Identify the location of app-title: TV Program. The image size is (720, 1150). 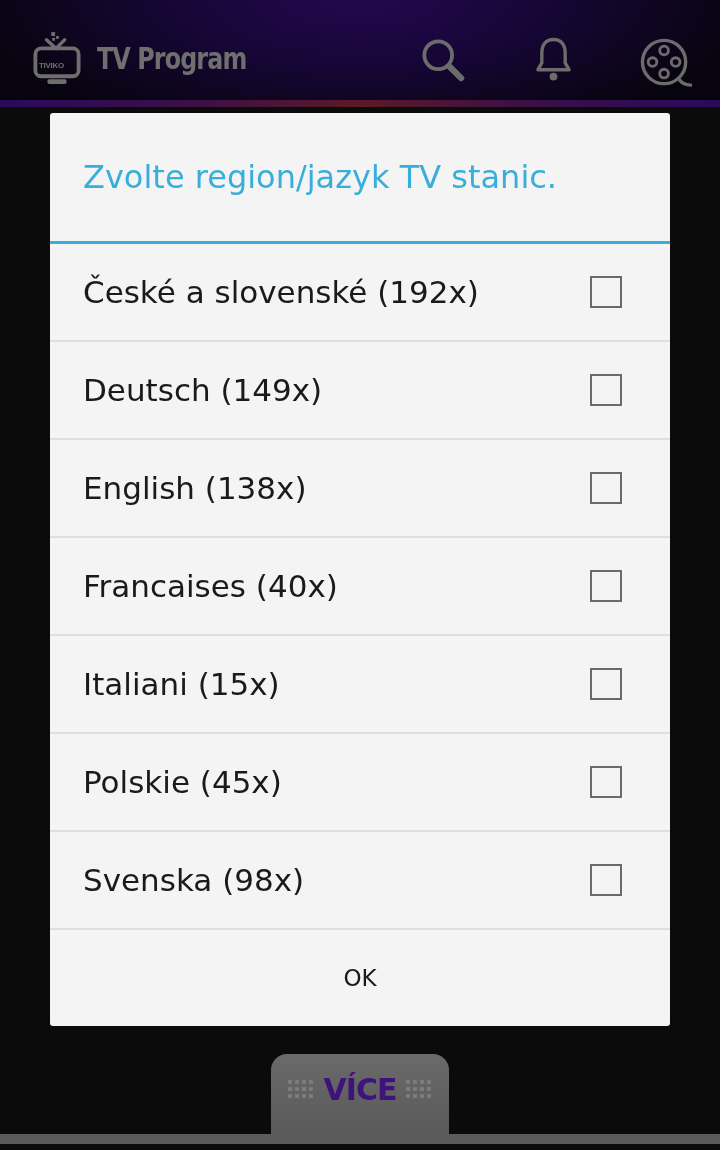
(172, 58).